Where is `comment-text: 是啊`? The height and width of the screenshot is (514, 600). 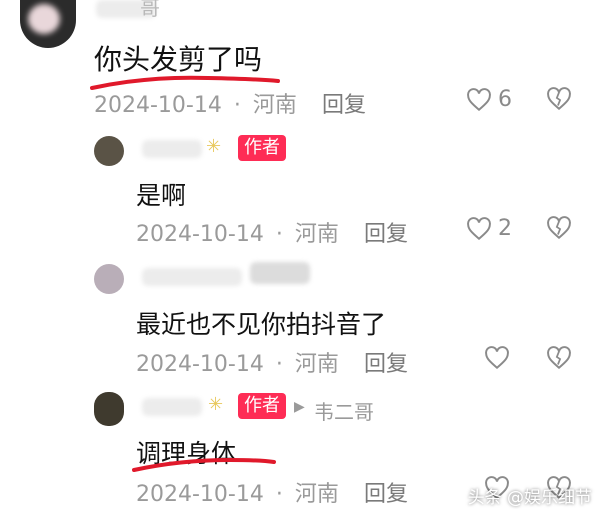 comment-text: 是啊 is located at coordinates (161, 195).